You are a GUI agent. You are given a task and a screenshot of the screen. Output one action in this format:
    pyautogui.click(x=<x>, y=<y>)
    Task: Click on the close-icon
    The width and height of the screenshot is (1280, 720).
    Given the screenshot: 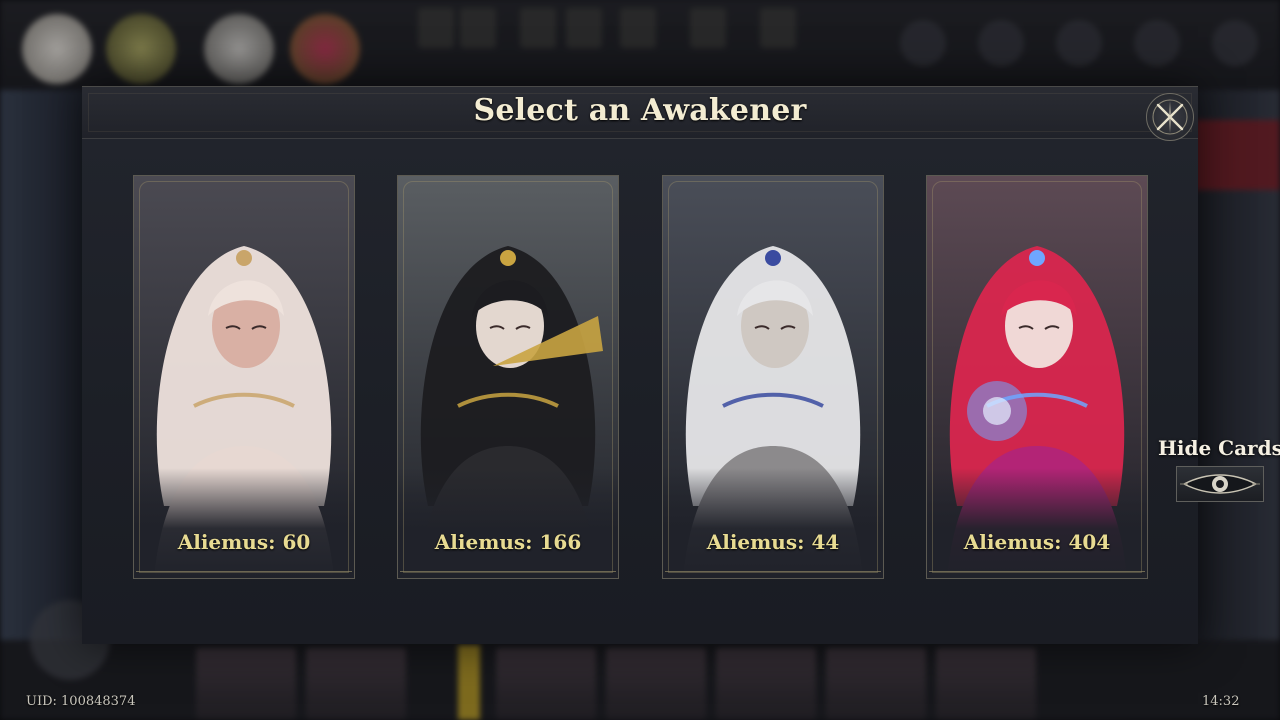 What is the action you would take?
    pyautogui.click(x=1170, y=117)
    